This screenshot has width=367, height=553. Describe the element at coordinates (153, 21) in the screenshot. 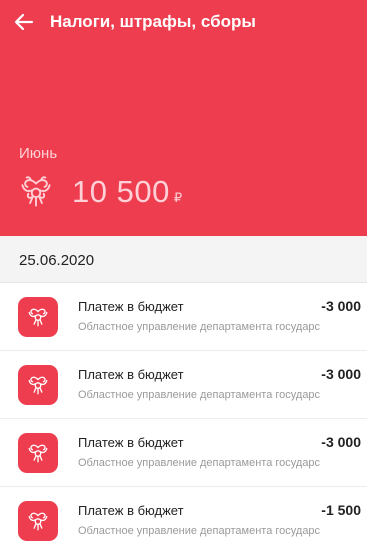

I see `page-title: Налоги, штрафы, сборы` at that location.